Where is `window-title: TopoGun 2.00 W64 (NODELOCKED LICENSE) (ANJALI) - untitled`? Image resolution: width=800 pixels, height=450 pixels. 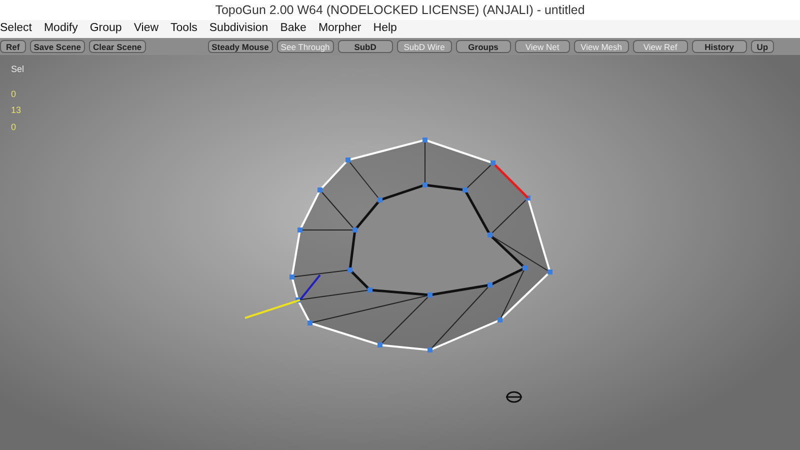
window-title: TopoGun 2.00 W64 (NODELOCKED LICENSE) (ANJALI) - untitled is located at coordinates (400, 10).